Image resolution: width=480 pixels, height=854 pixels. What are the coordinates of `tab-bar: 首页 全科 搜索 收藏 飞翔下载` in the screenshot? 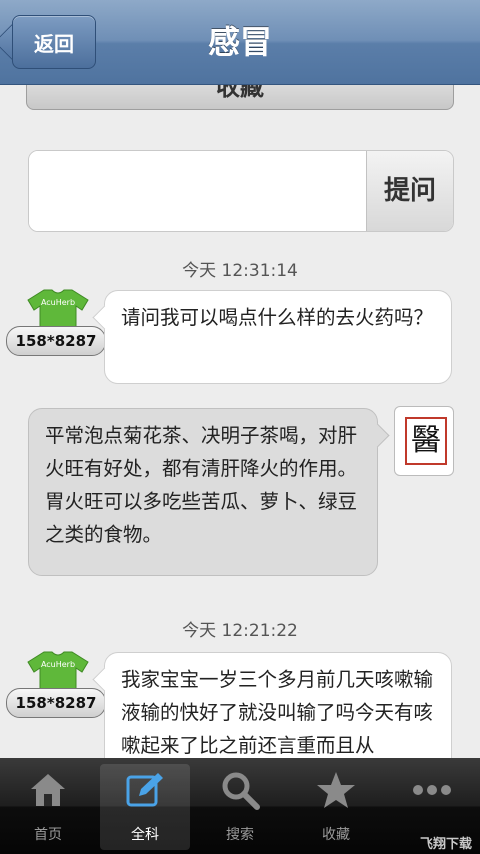 It's located at (240, 806).